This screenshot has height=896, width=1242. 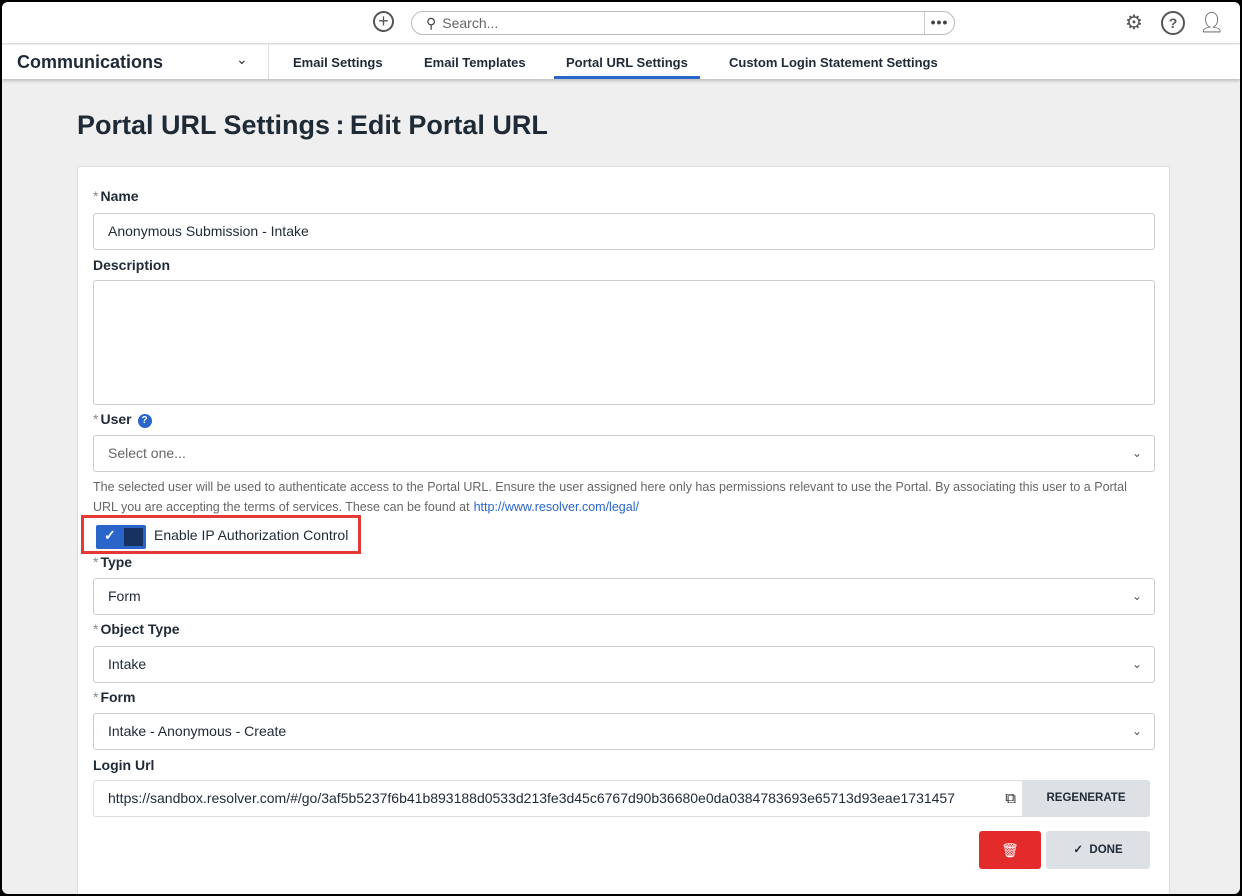 I want to click on user-select: Select one... ⌄, so click(x=624, y=453).